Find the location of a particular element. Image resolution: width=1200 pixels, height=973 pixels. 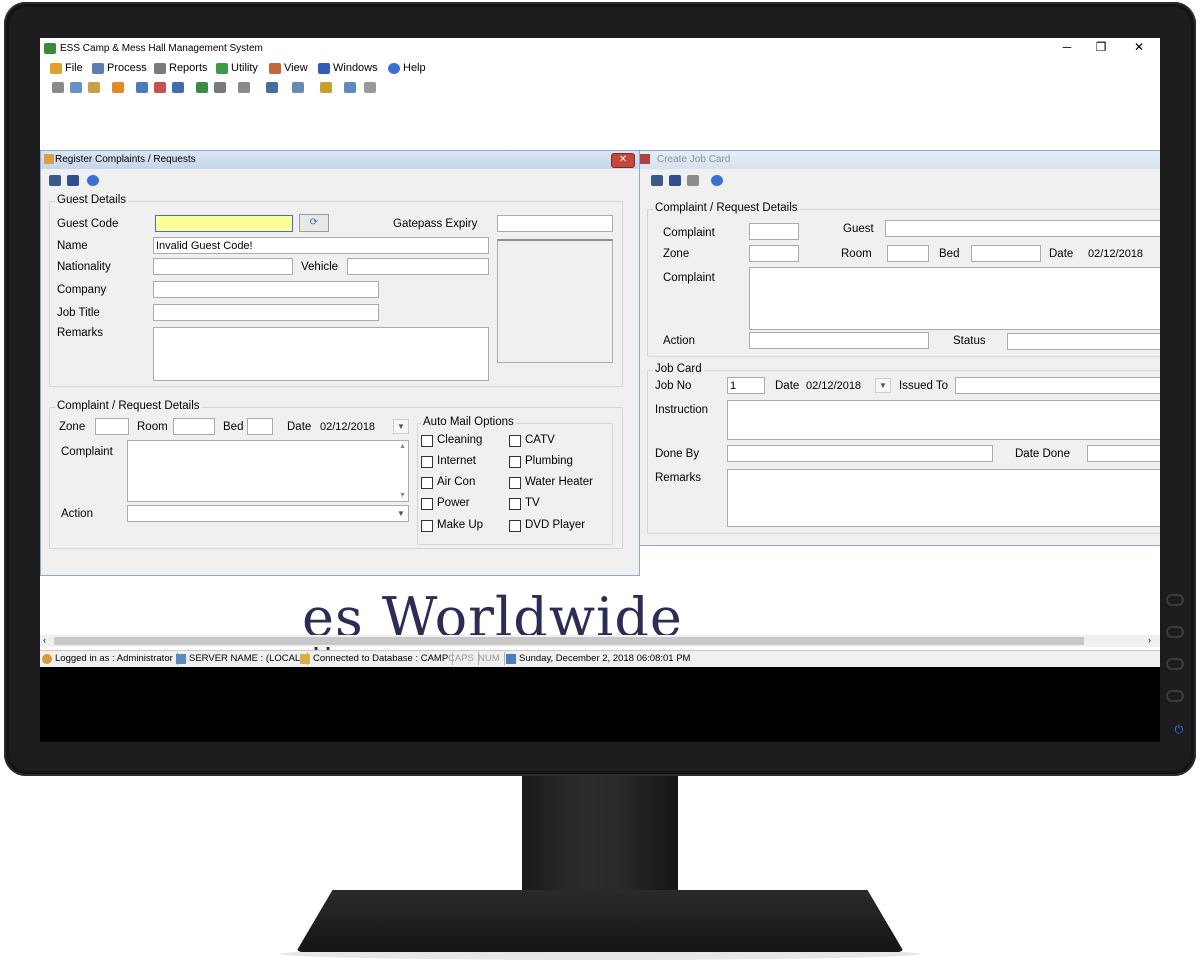

zone-input is located at coordinates (112, 426).